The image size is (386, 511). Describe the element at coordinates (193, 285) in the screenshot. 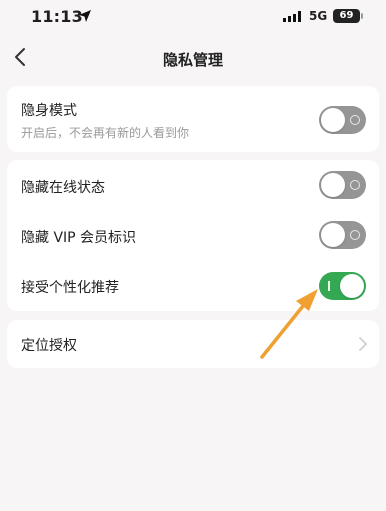

I see `setting-row-personalized: 接受个性化推荐` at that location.